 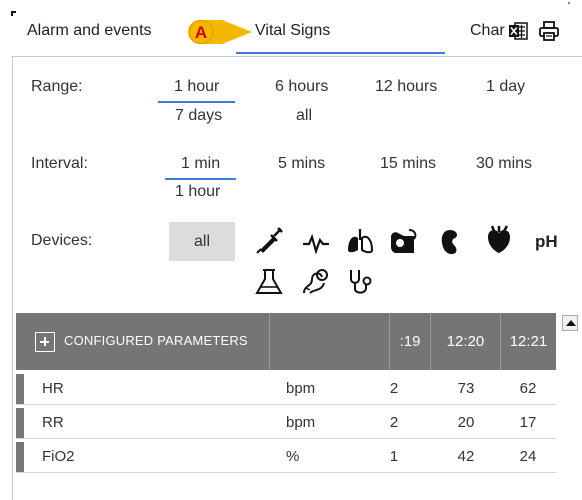 What do you see at coordinates (316, 243) in the screenshot?
I see `heartbeat-icon` at bounding box center [316, 243].